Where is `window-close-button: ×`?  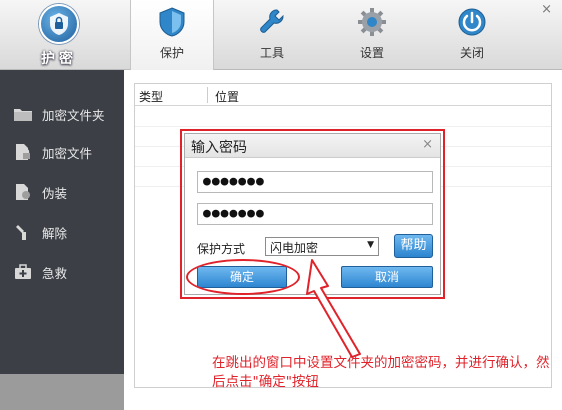
window-close-button: × is located at coordinates (546, 9).